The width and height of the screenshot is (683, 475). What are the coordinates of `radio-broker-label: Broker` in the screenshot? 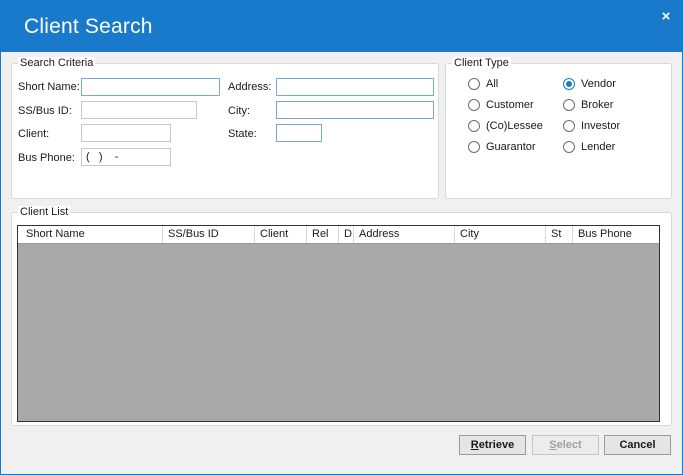 It's located at (597, 105).